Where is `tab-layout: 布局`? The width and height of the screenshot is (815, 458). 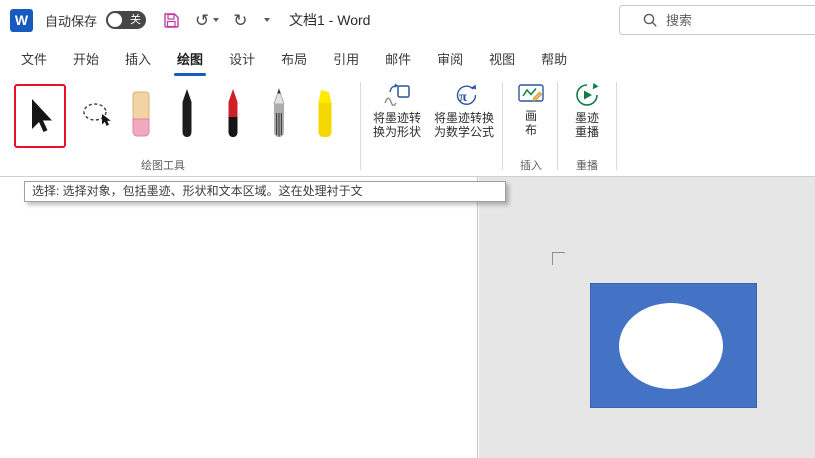 tab-layout: 布局 is located at coordinates (294, 58).